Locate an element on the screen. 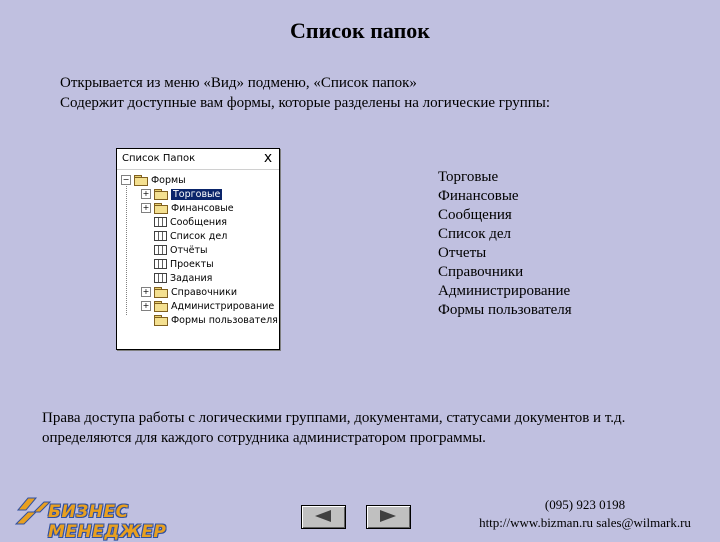 The height and width of the screenshot is (542, 720). tree-node-reports: Отчёты is located at coordinates (174, 250).